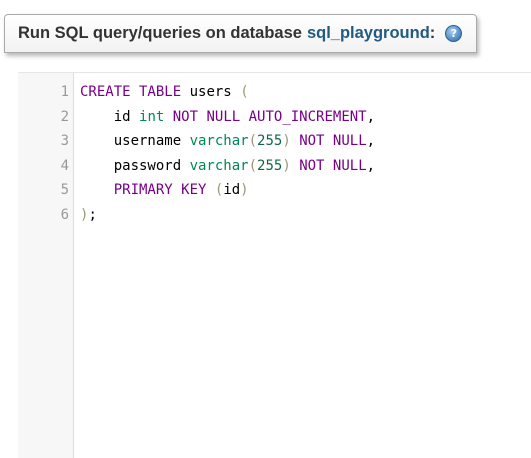 Image resolution: width=531 pixels, height=458 pixels. Describe the element at coordinates (160, 33) in the screenshot. I see `header-title: Run SQL query/queries on database` at that location.